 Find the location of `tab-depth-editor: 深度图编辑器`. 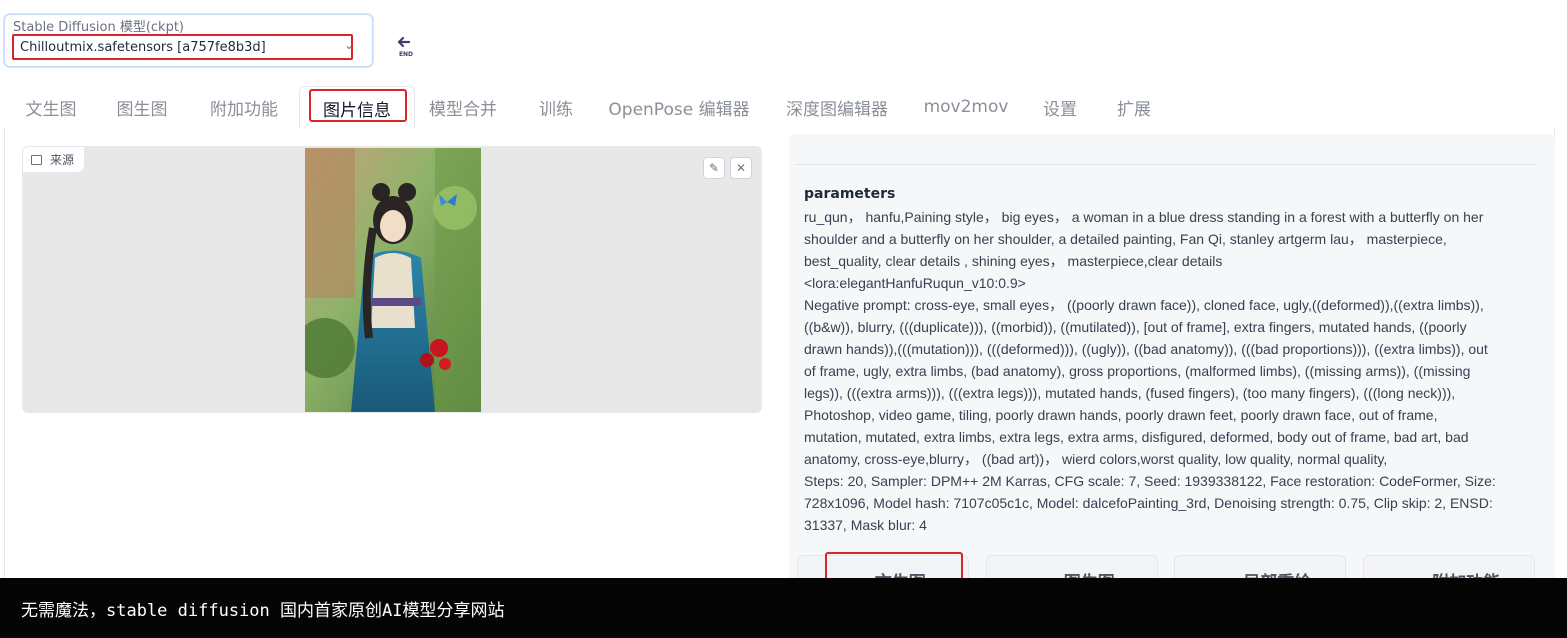

tab-depth-editor: 深度图编辑器 is located at coordinates (837, 107).